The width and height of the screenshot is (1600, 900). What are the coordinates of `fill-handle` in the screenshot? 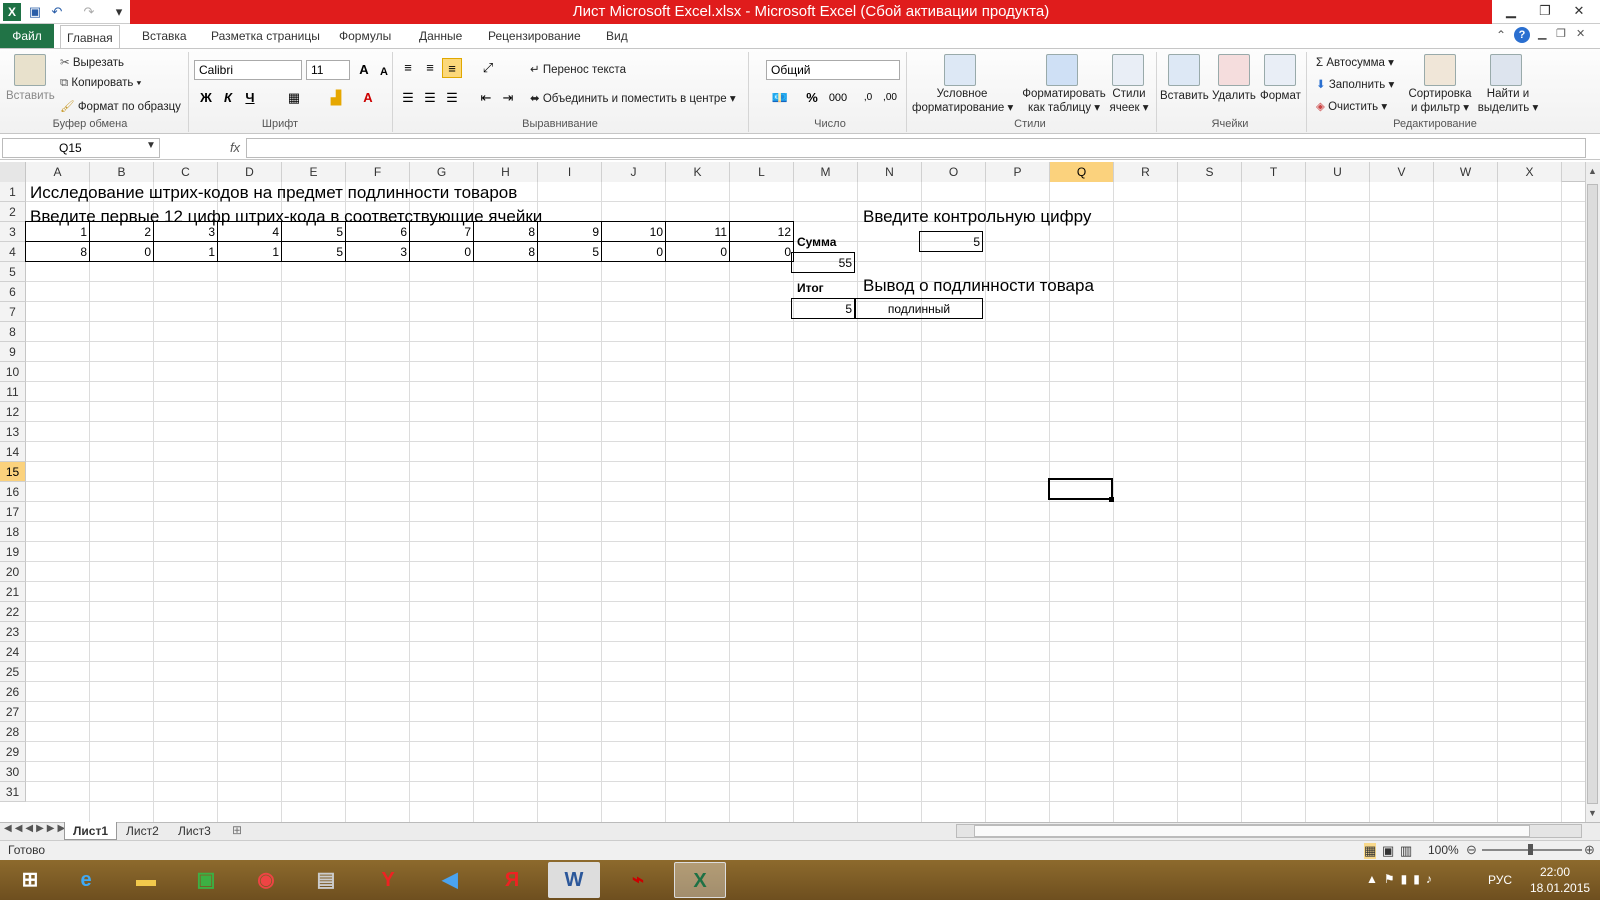 It's located at (1111, 499).